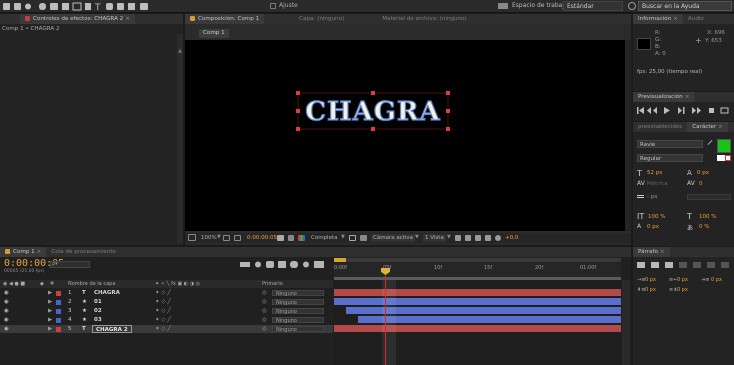 This screenshot has width=734, height=365. I want to click on tsume-value: 0 %, so click(704, 227).